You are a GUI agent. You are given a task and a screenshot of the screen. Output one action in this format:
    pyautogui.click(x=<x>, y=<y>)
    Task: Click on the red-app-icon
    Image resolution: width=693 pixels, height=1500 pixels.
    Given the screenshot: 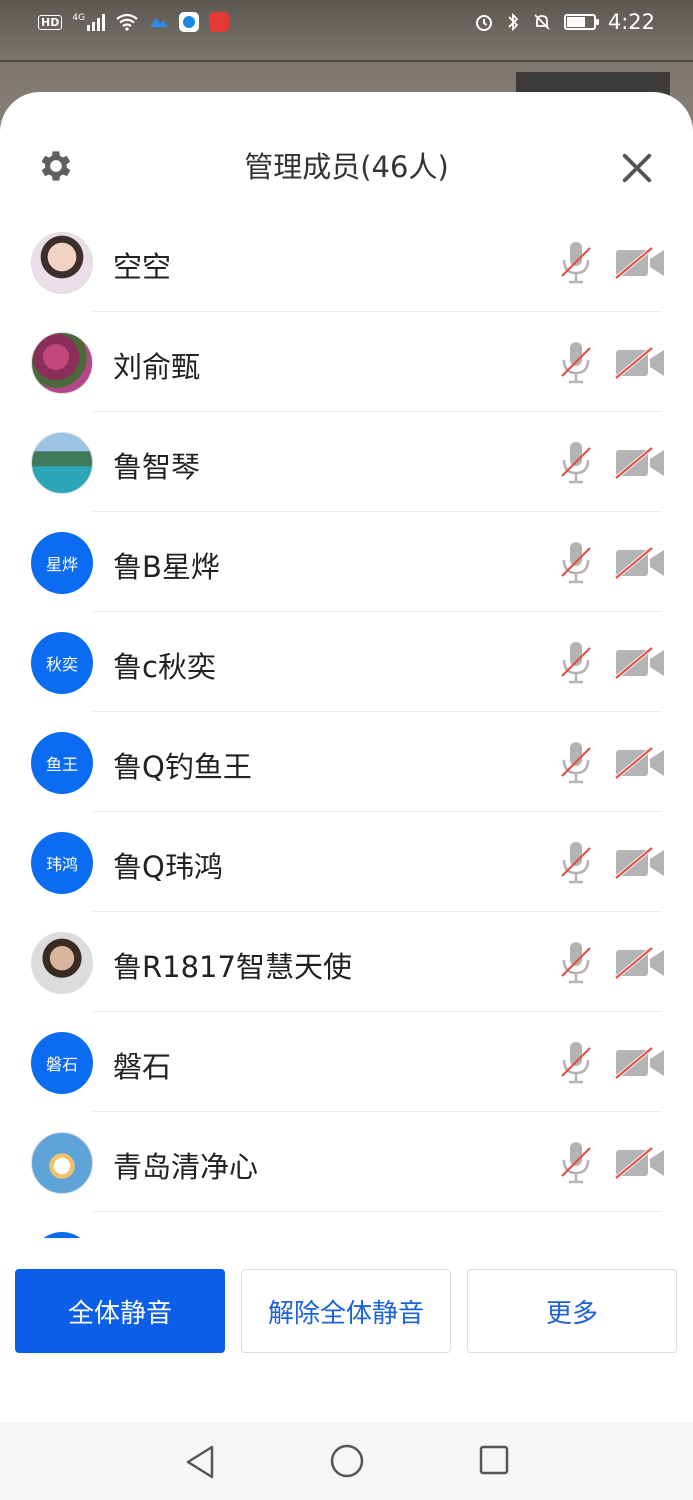 What is the action you would take?
    pyautogui.click(x=219, y=22)
    